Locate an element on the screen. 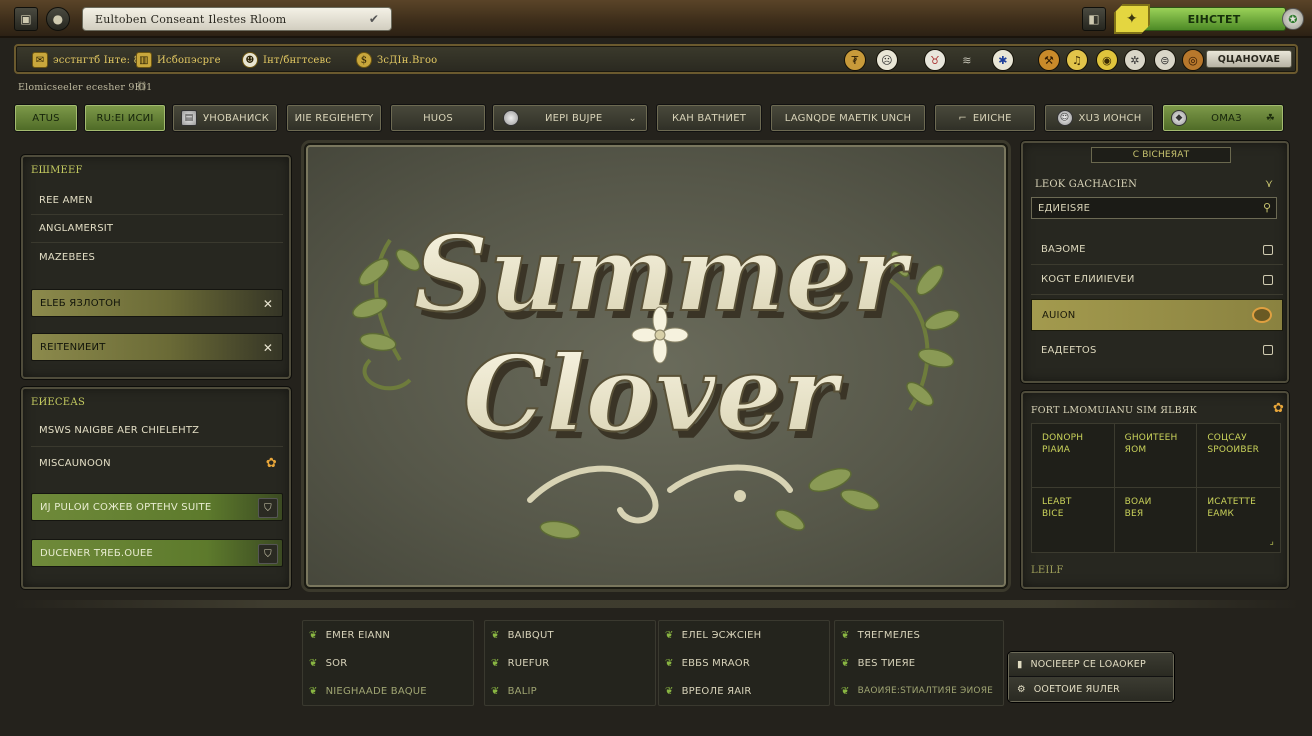  token-icon: ⊜ is located at coordinates (1165, 60).